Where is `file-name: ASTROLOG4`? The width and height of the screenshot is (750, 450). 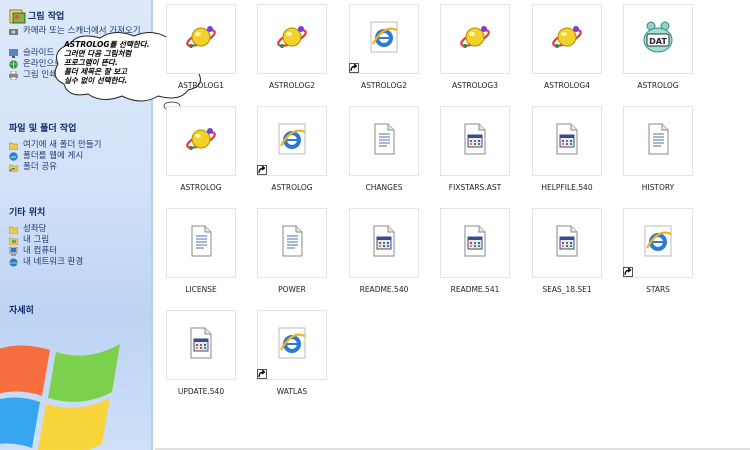 file-name: ASTROLOG4 is located at coordinates (567, 85).